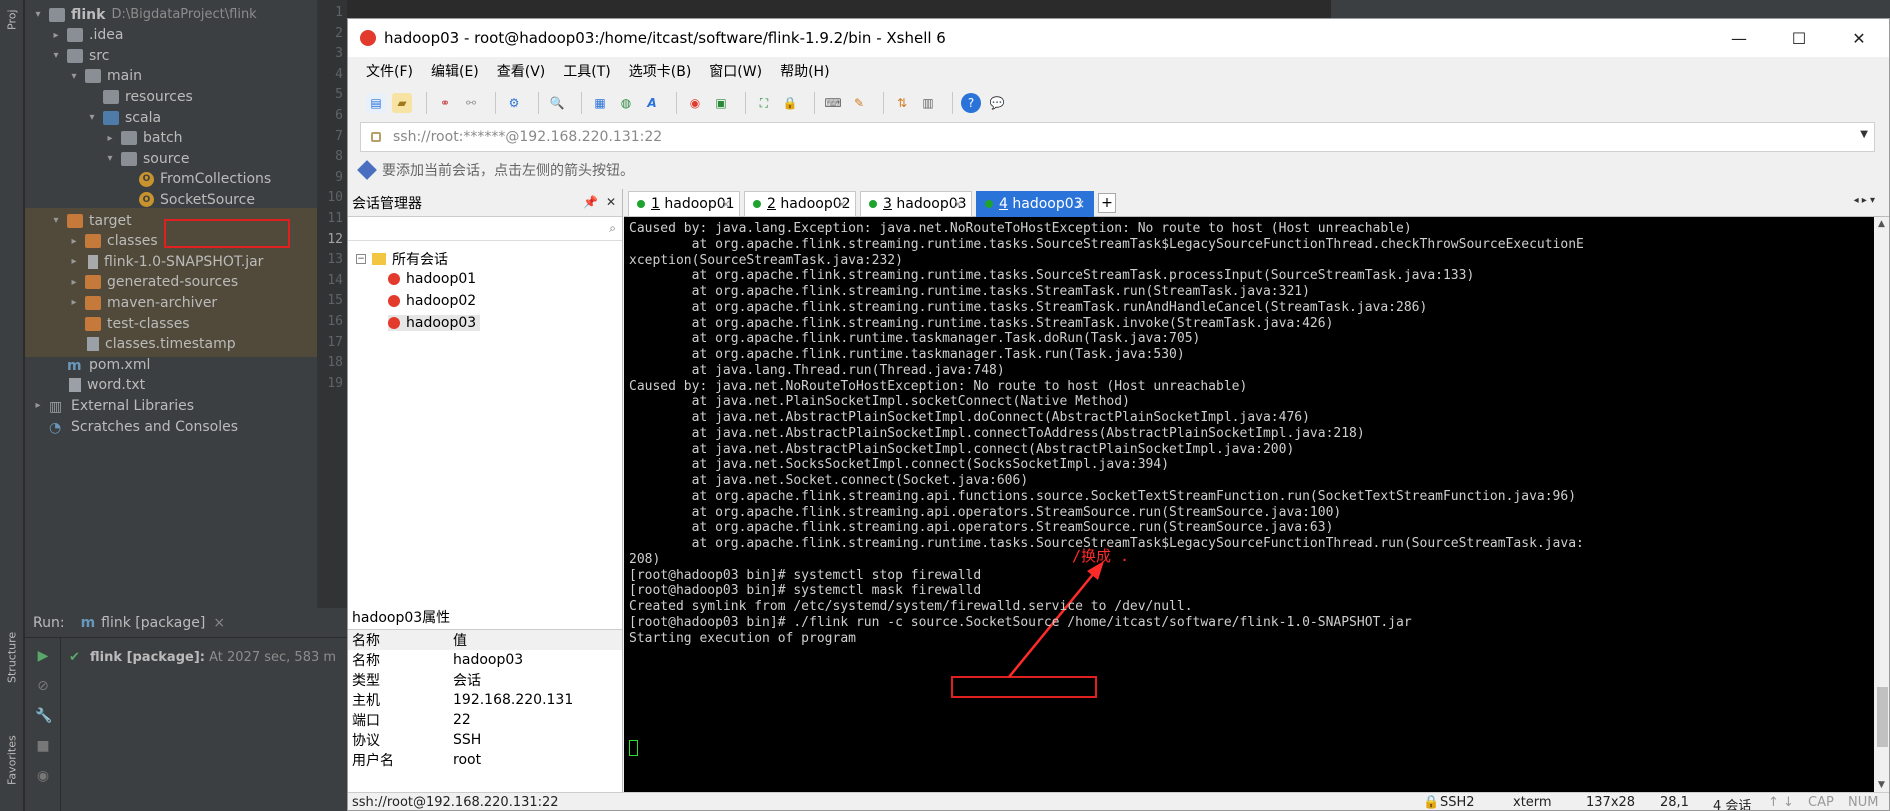  I want to click on menu-item: 窗口(W), so click(735, 71).